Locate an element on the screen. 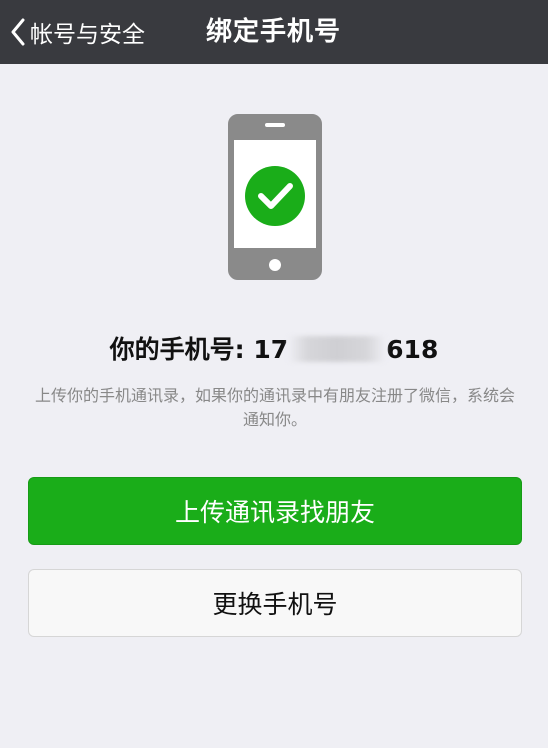 This screenshot has height=748, width=548. upload-hint-text: 上传你的手机通讯录，如果你的通讯录中有朋友注册了微信，系统会通知你。 is located at coordinates (274, 407).